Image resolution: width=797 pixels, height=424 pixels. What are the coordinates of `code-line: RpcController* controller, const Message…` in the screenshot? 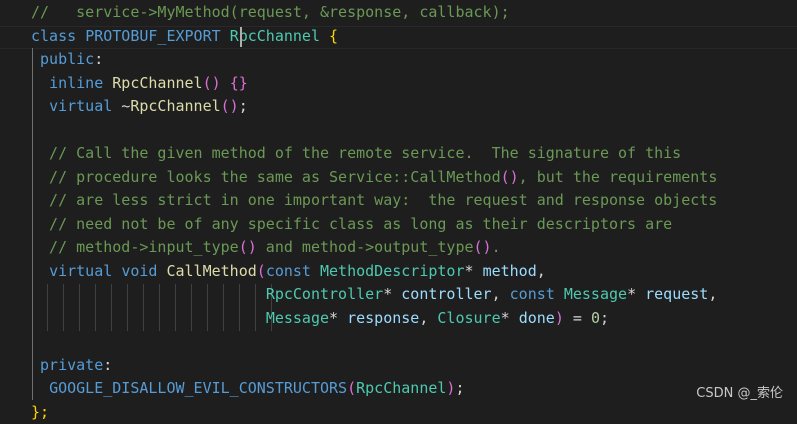 It's located at (374, 295).